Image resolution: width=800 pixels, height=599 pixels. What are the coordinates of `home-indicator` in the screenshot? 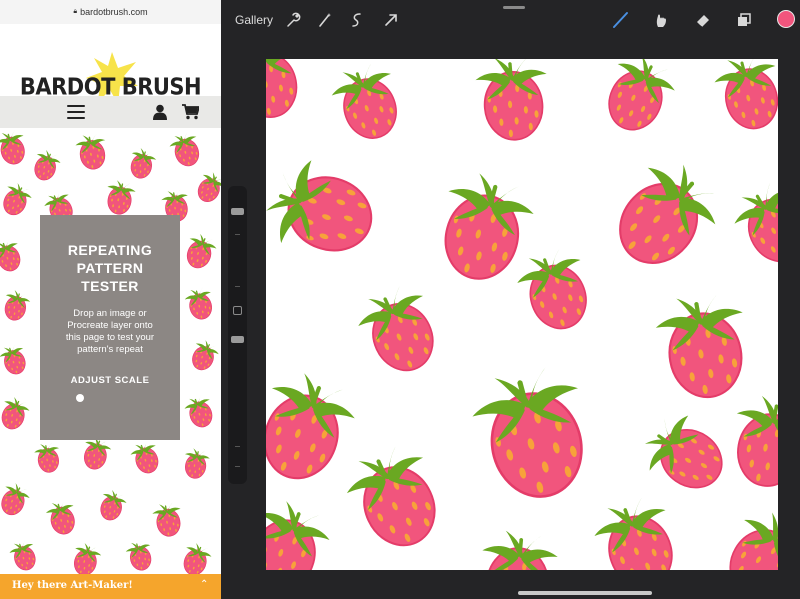 It's located at (585, 593).